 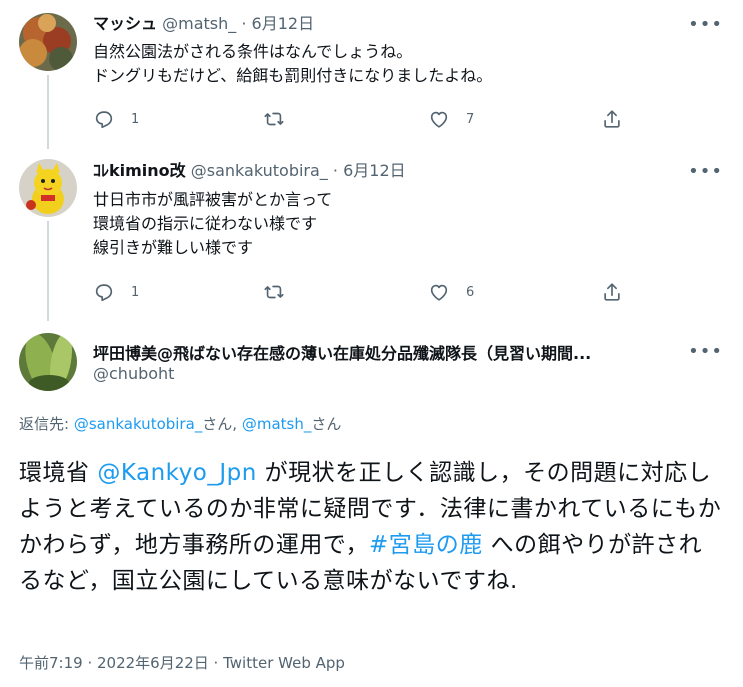 What do you see at coordinates (139, 170) in the screenshot?
I see `author-name: ｺﾚkimino改` at bounding box center [139, 170].